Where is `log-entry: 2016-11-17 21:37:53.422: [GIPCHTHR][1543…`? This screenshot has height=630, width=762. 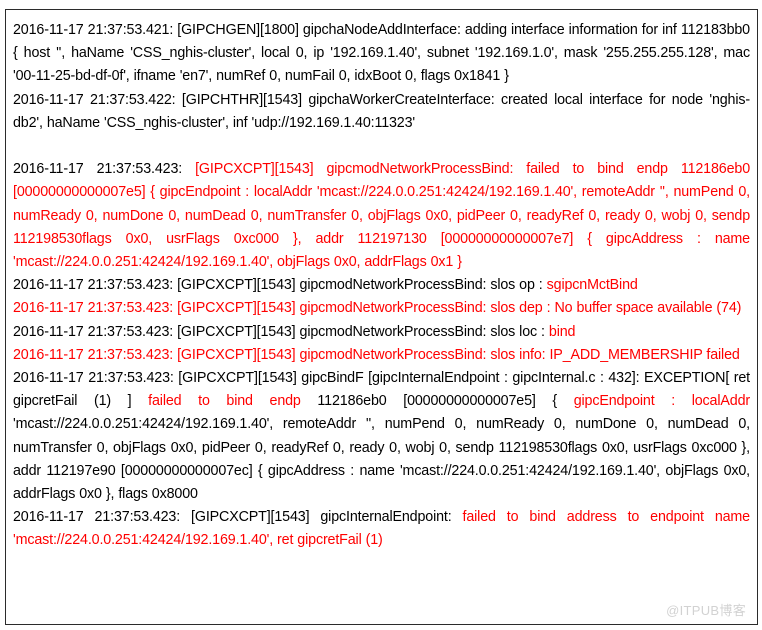
log-entry: 2016-11-17 21:37:53.422: [GIPCHTHR][1543… is located at coordinates (381, 112).